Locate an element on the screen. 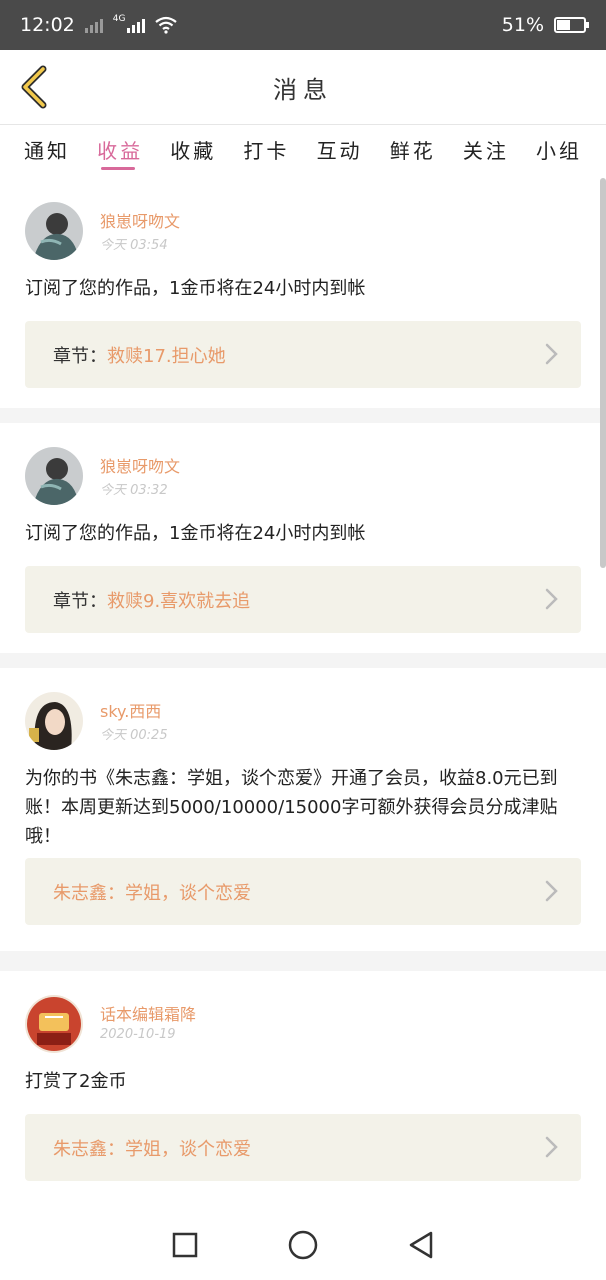 This screenshot has height=1280, width=606. tab-5: 鲜花 is located at coordinates (413, 151).